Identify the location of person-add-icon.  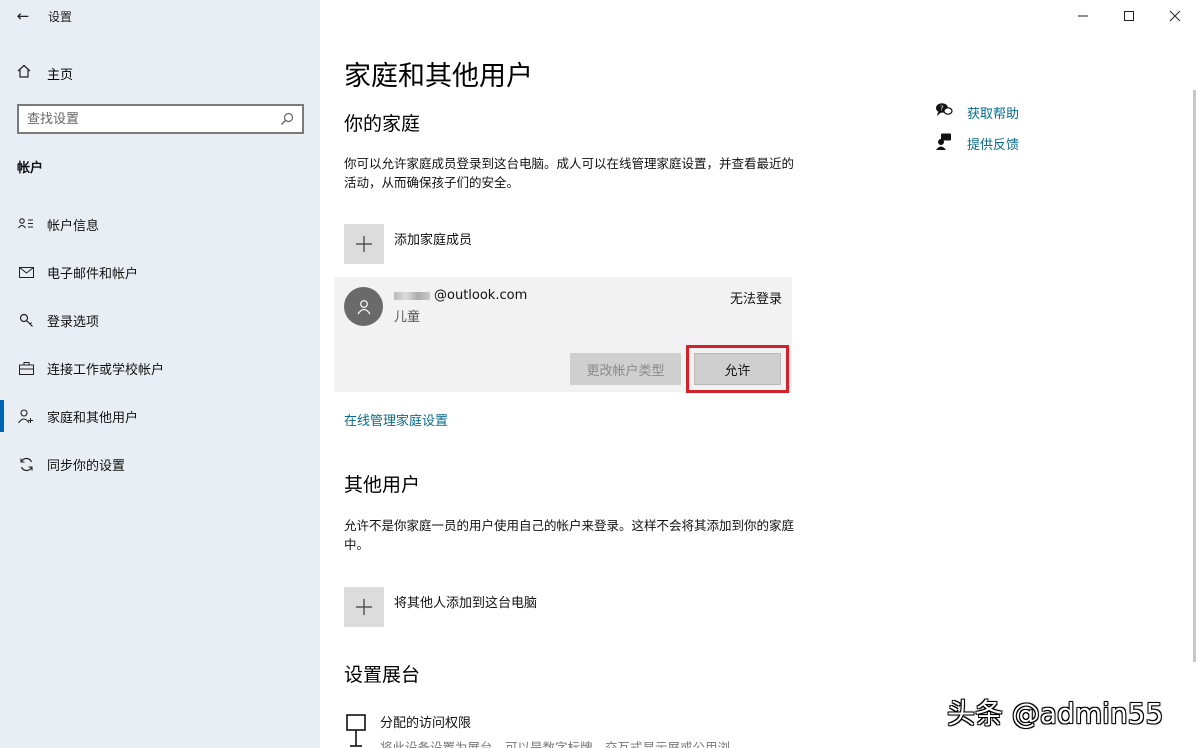
(26, 416).